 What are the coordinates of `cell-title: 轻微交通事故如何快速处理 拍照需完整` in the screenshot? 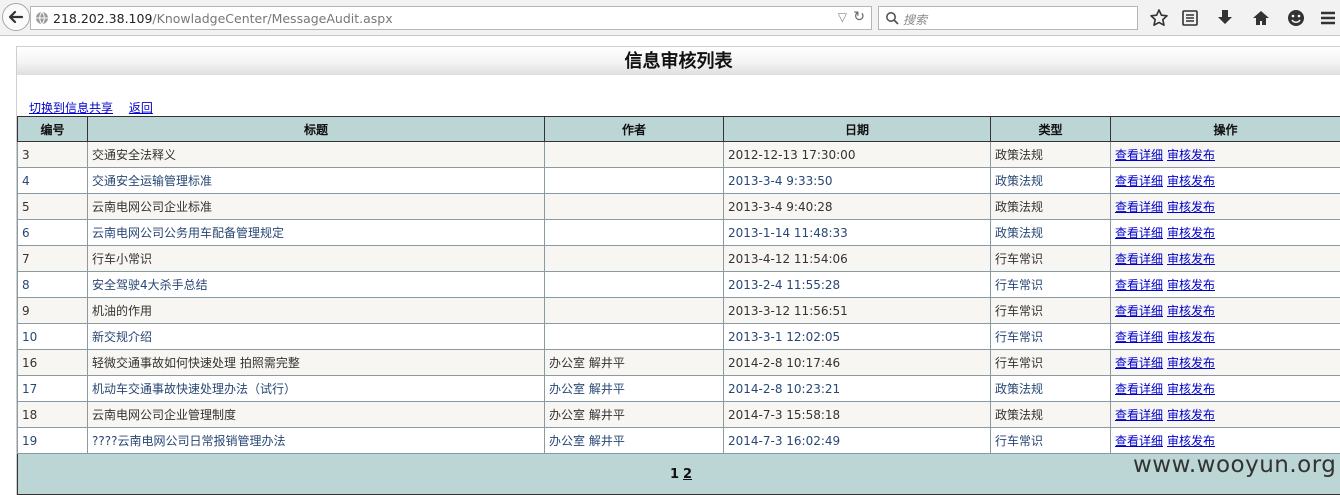 It's located at (316, 362).